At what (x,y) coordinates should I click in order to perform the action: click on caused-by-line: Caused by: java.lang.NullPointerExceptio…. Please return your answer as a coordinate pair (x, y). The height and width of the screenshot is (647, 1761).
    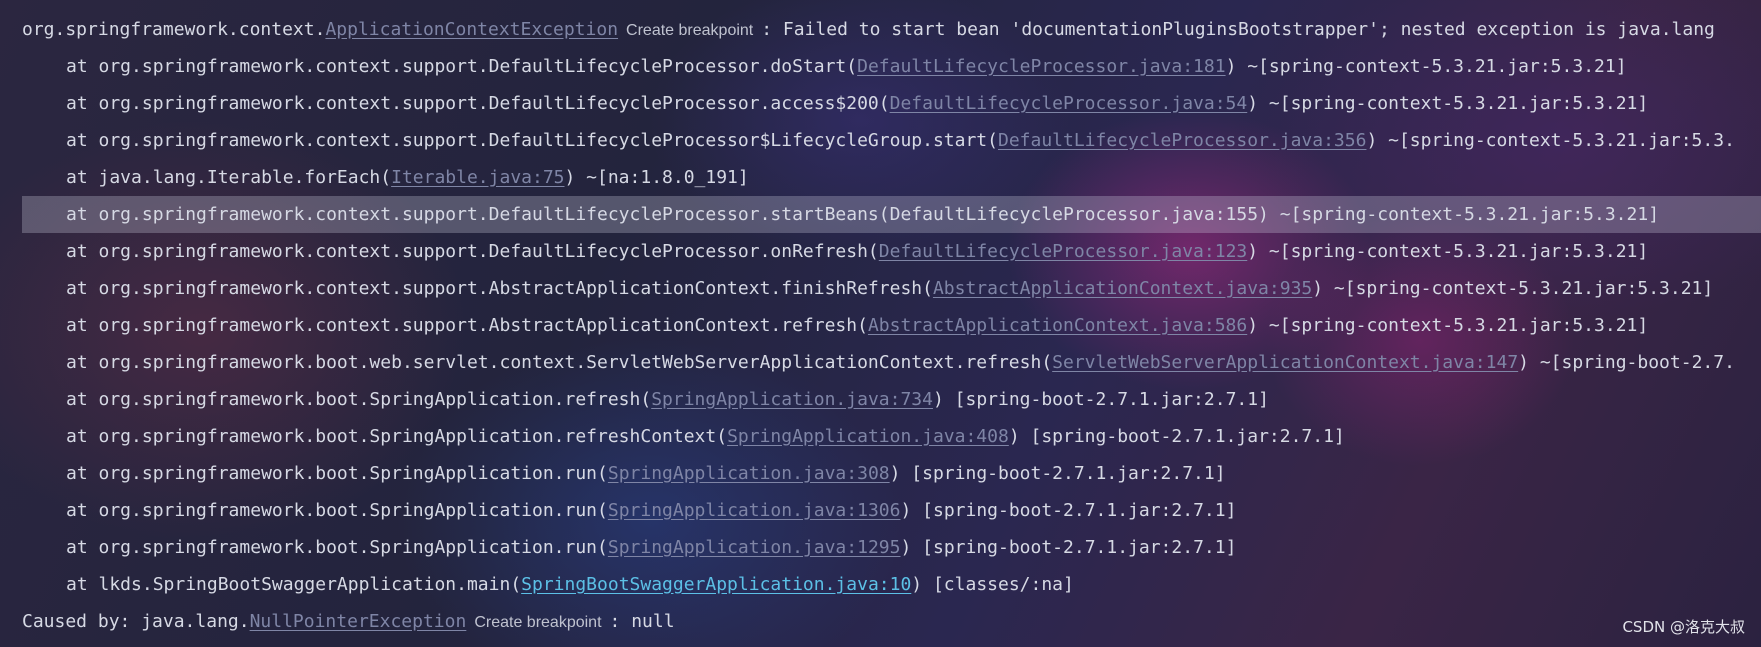
    Looking at the image, I should click on (891, 621).